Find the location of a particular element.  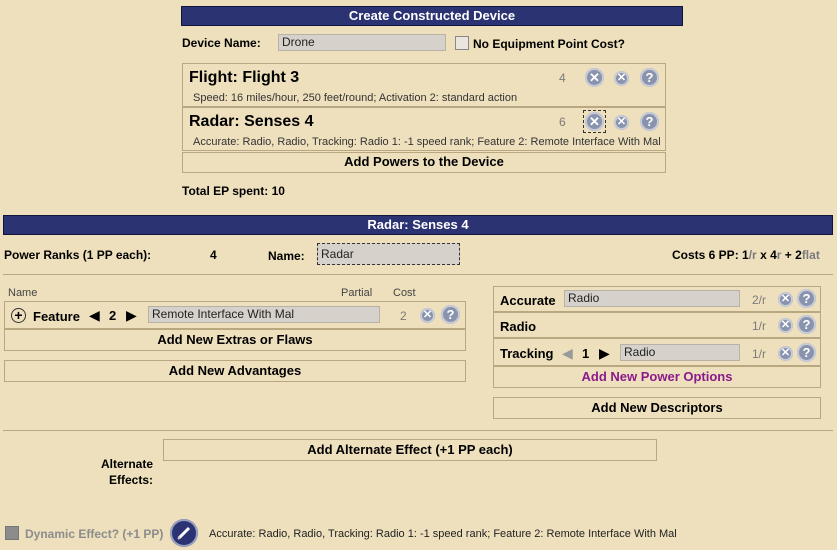

costs-flat-unit: flat is located at coordinates (810, 255).